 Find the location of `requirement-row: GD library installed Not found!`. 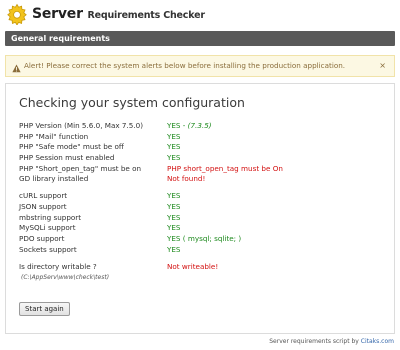

requirement-row: GD library installed Not found! is located at coordinates (199, 179).